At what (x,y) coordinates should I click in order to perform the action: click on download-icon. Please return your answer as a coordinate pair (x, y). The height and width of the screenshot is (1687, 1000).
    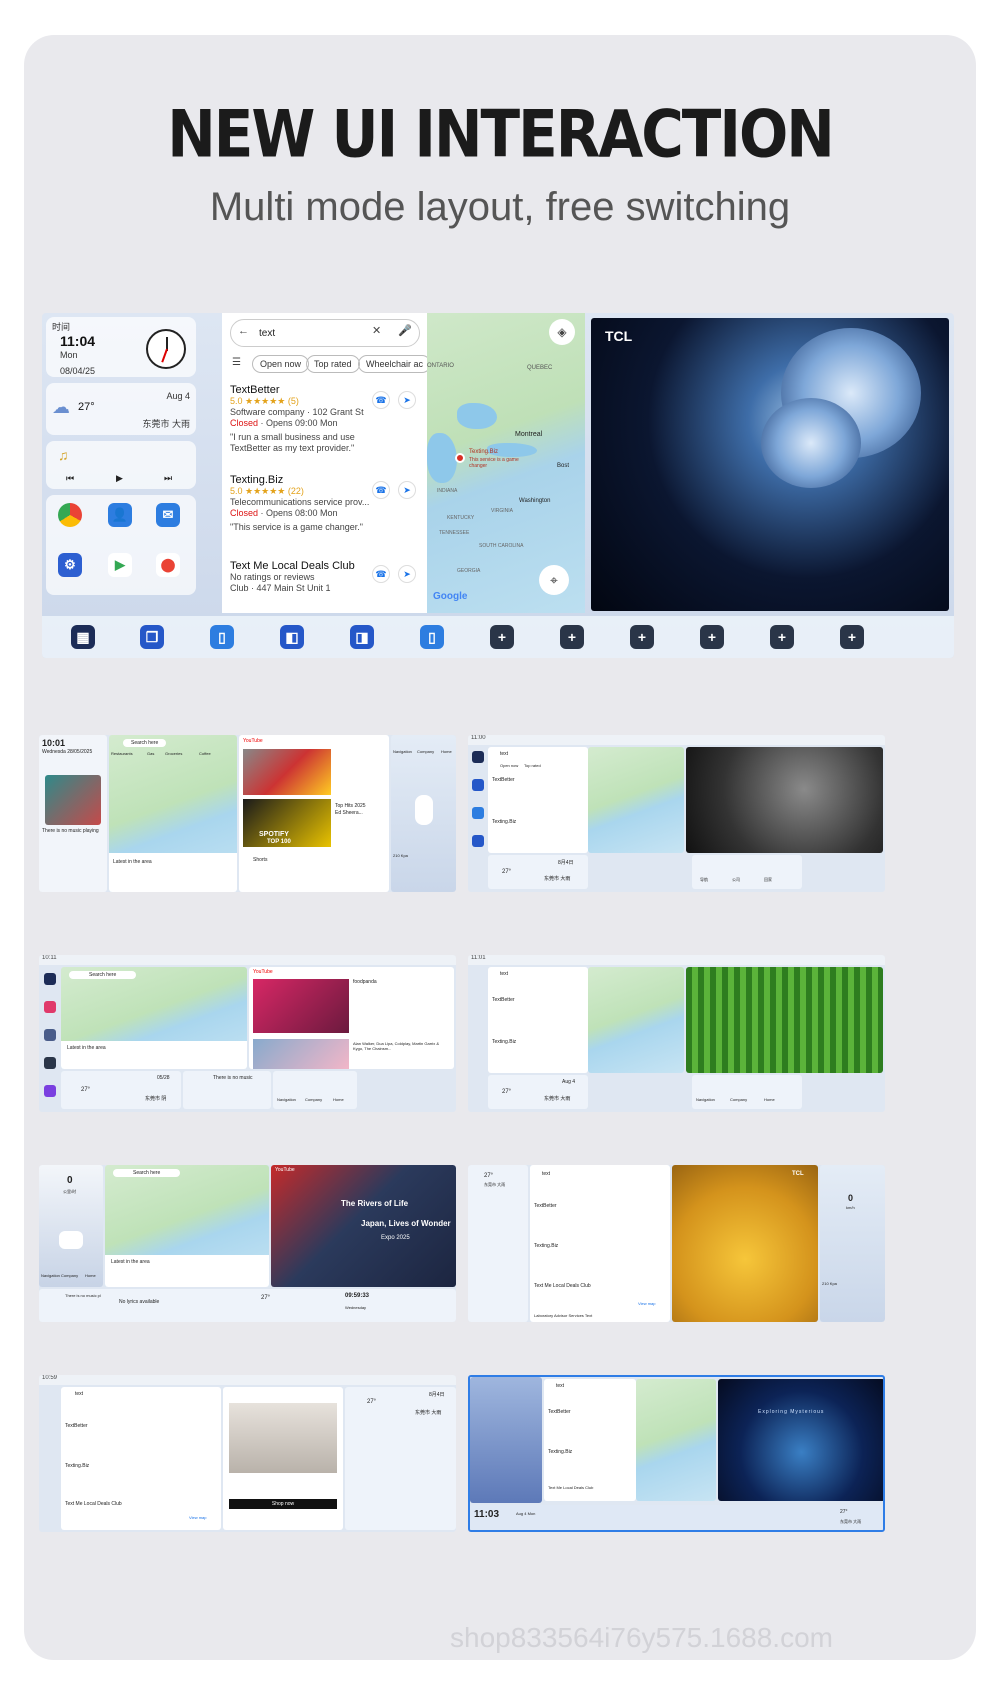
    Looking at the image, I should click on (50, 1035).